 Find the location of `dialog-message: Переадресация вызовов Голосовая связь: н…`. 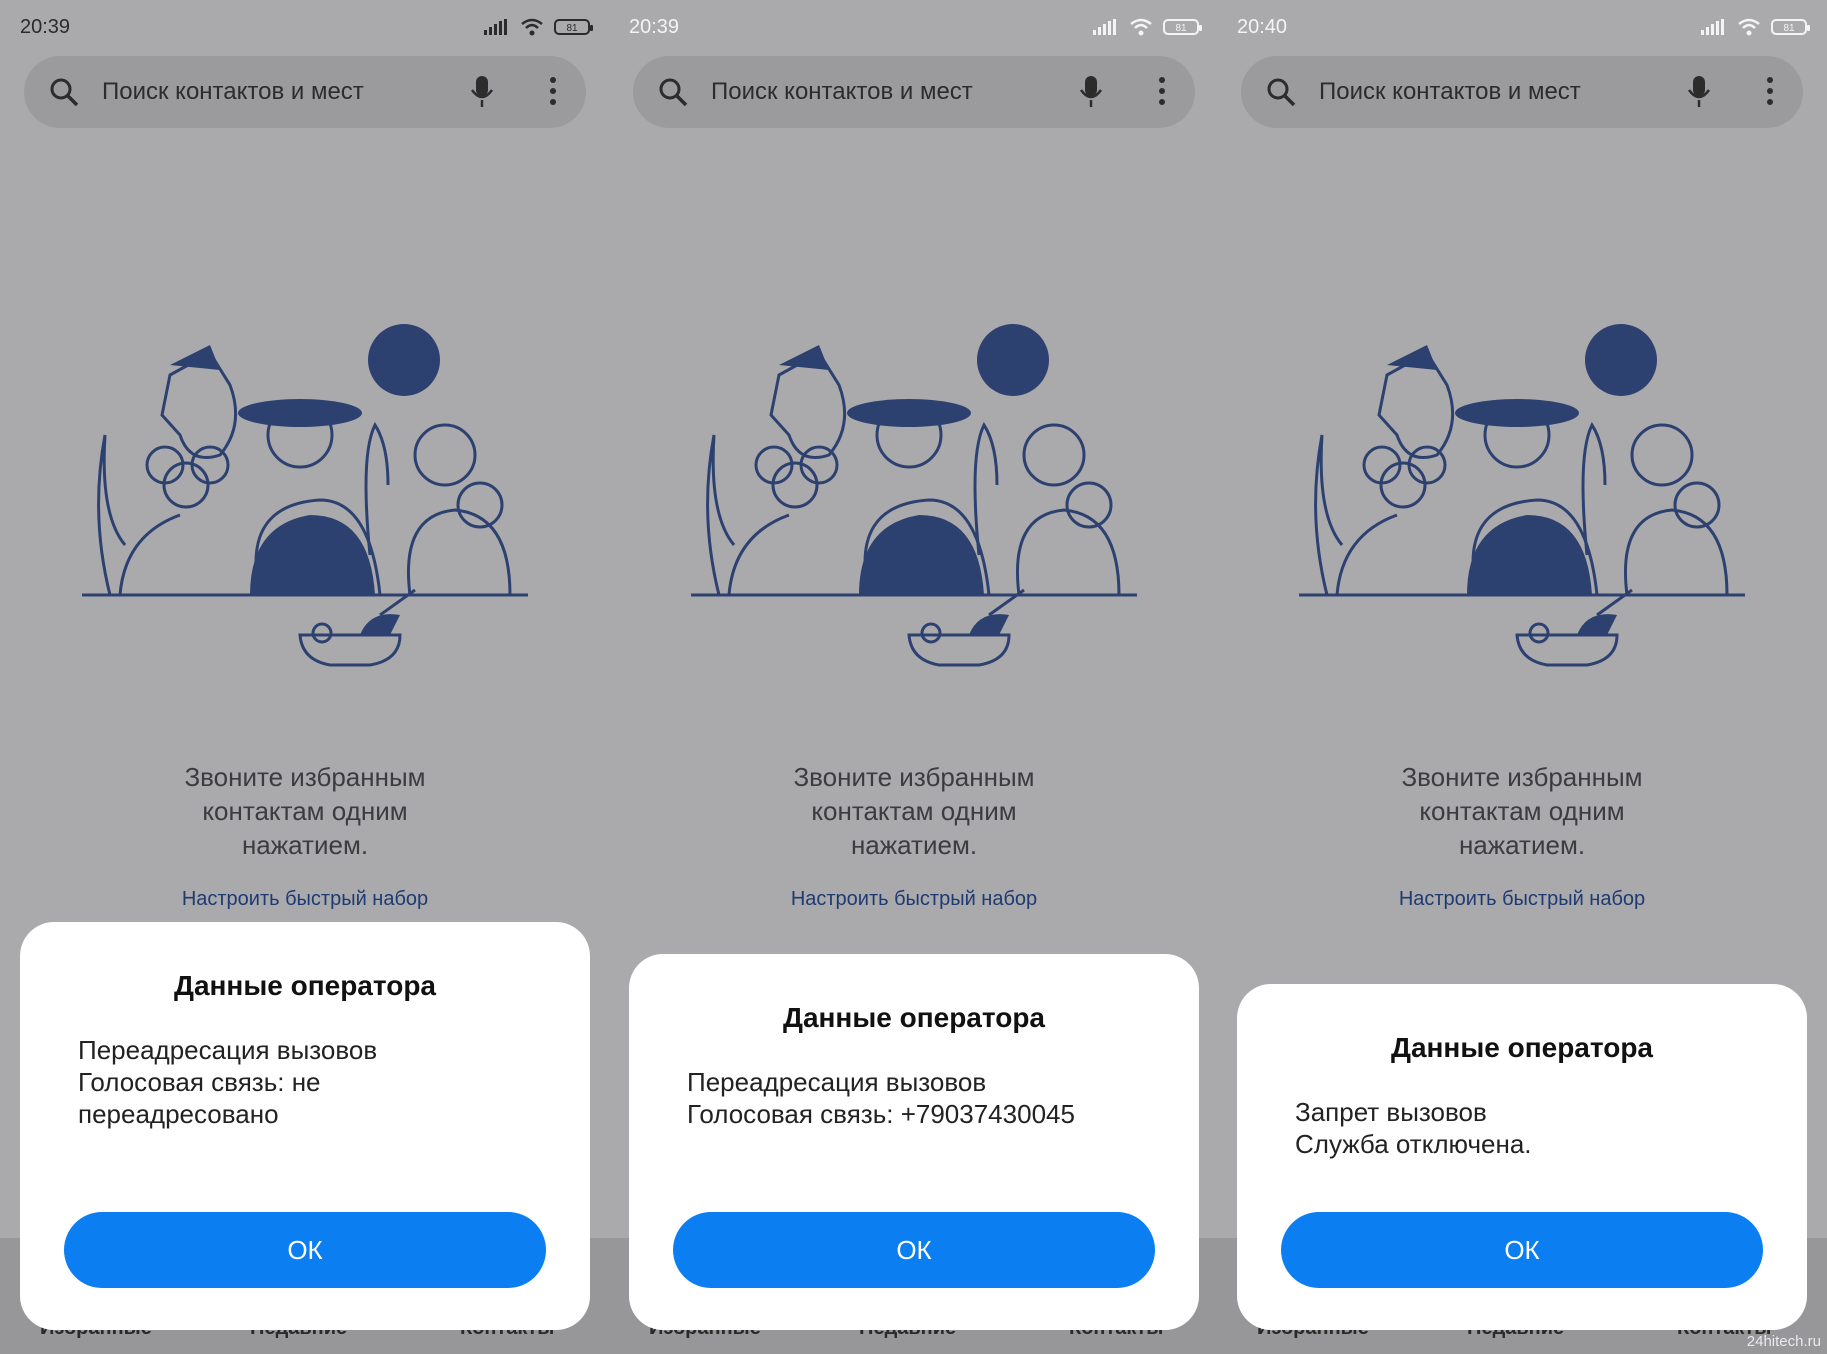

dialog-message: Переадресация вызовов Голосовая связь: н… is located at coordinates (228, 1082).